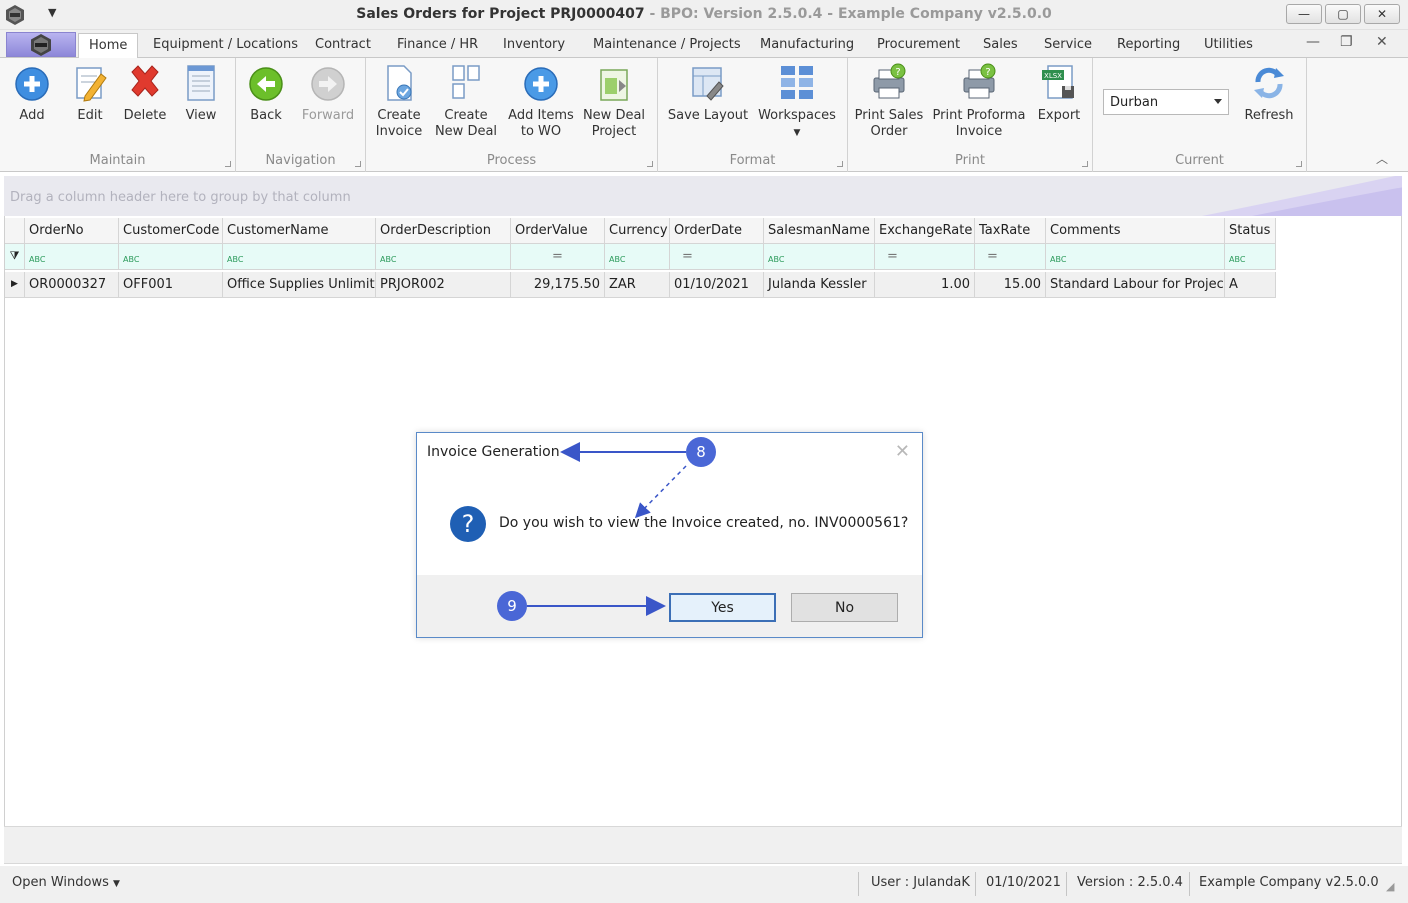 The image size is (1408, 903). What do you see at coordinates (228, 164) in the screenshot?
I see `maintain-launcher-icon` at bounding box center [228, 164].